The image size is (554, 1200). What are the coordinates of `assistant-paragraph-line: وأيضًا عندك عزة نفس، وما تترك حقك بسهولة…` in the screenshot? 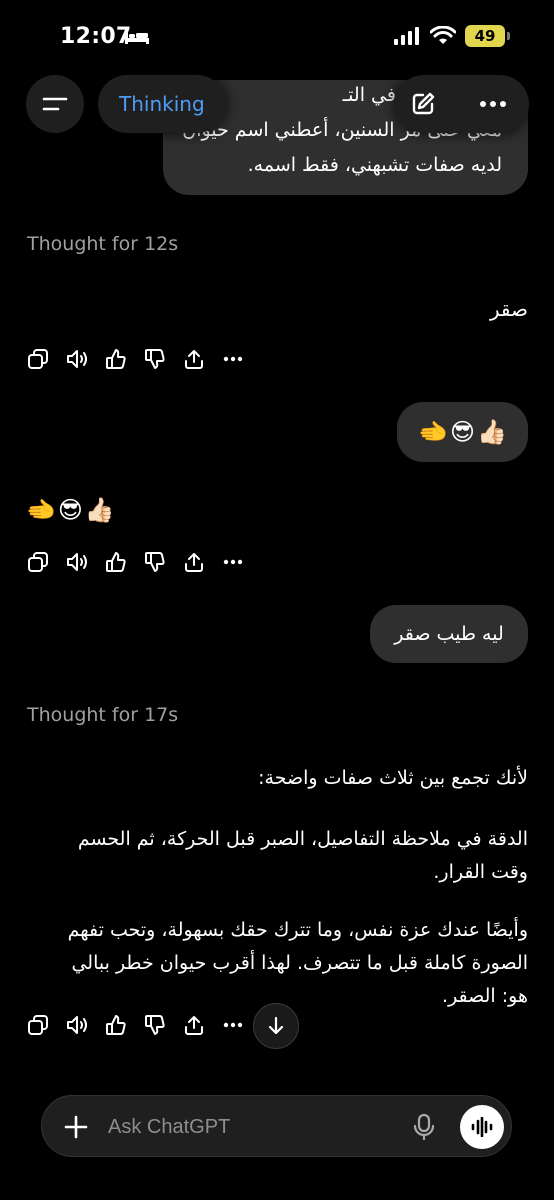 It's located at (297, 930).